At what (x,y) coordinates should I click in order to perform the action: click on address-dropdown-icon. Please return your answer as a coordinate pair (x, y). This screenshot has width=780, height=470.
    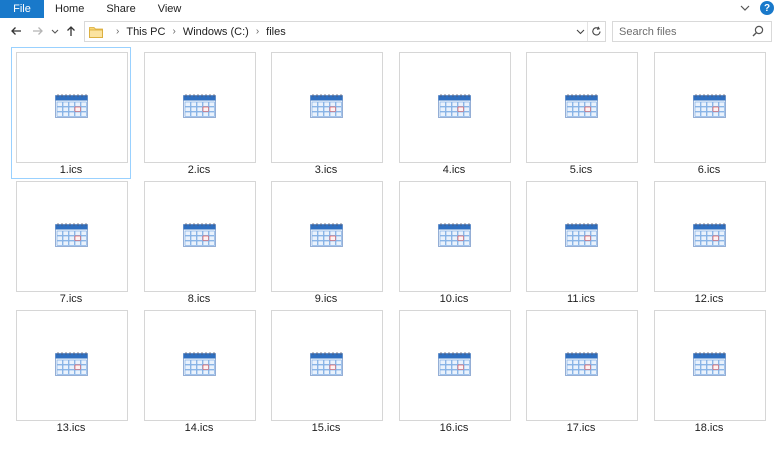
    Looking at the image, I should click on (580, 31).